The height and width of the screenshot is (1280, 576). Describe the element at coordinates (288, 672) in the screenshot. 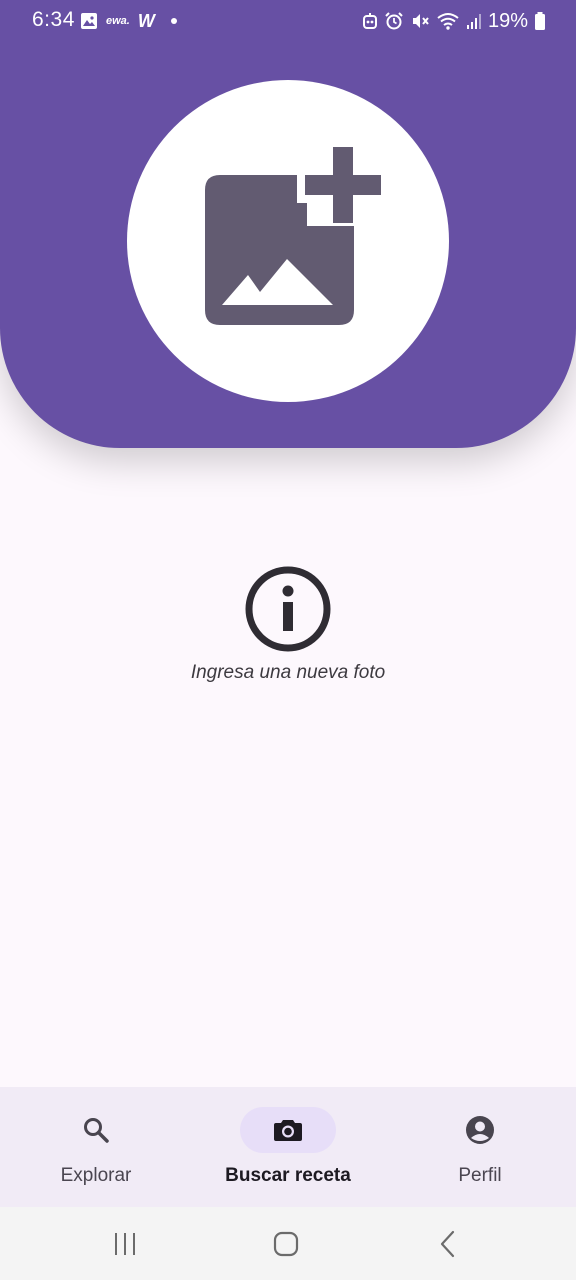

I see `empty-state-message: Ingresa una nueva foto` at that location.